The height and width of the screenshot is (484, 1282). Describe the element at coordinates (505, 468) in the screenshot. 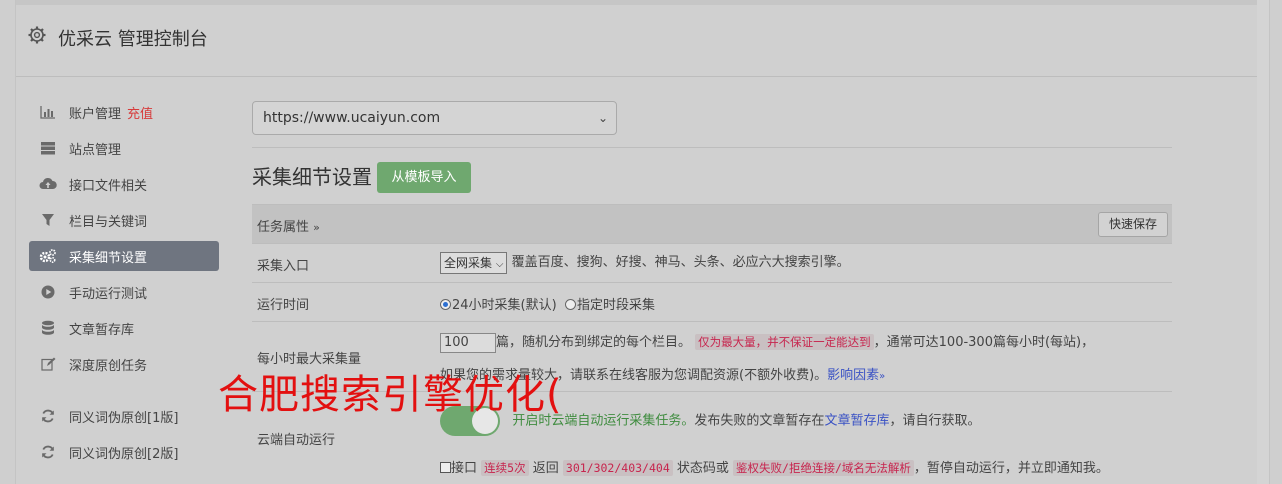

I see `code-5times: 连续5次` at that location.